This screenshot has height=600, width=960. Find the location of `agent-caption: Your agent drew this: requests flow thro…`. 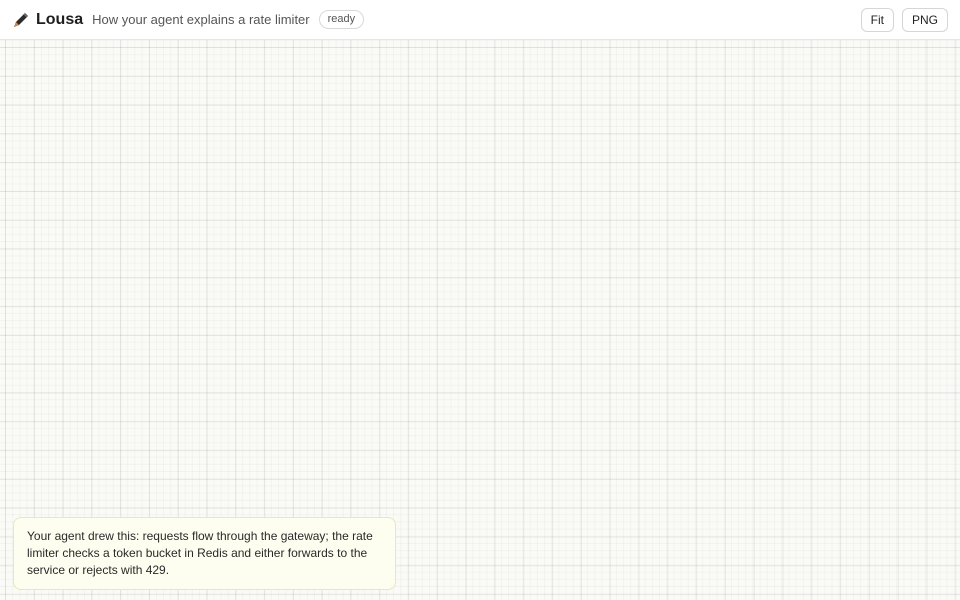

agent-caption: Your agent drew this: requests flow thro… is located at coordinates (204, 553).